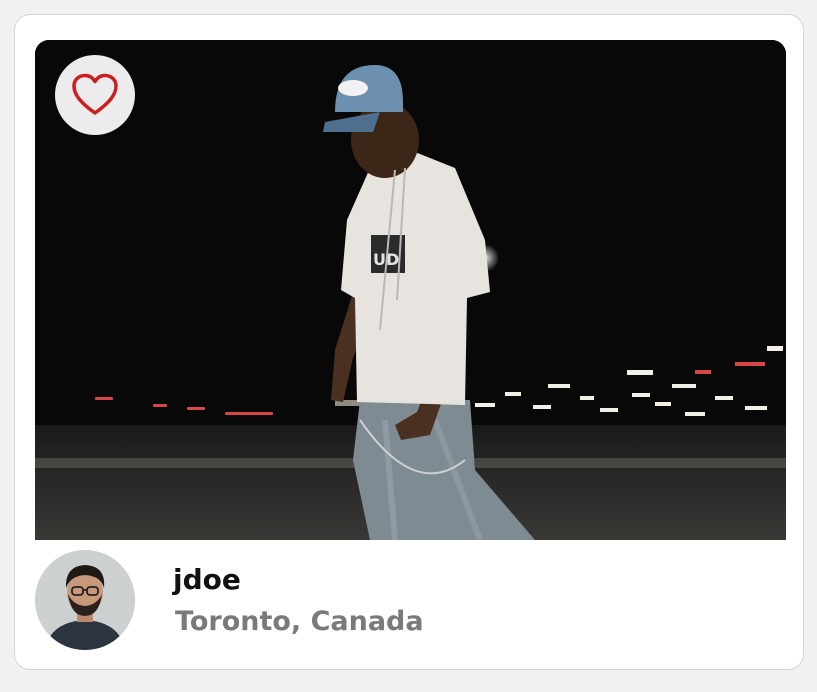  I want to click on username: jdoe, so click(207, 580).